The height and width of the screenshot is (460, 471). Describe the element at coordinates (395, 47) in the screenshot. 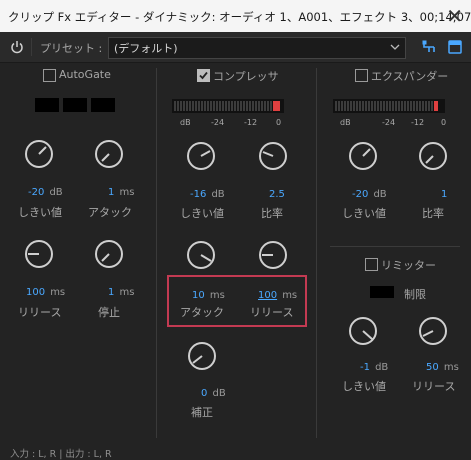

I see `chevron-down-icon` at that location.